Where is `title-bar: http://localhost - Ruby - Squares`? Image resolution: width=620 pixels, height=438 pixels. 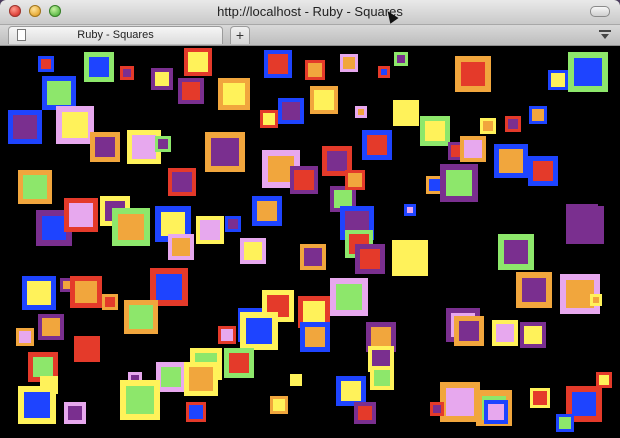
title-bar: http://localhost - Ruby - Squares is located at coordinates (310, 12).